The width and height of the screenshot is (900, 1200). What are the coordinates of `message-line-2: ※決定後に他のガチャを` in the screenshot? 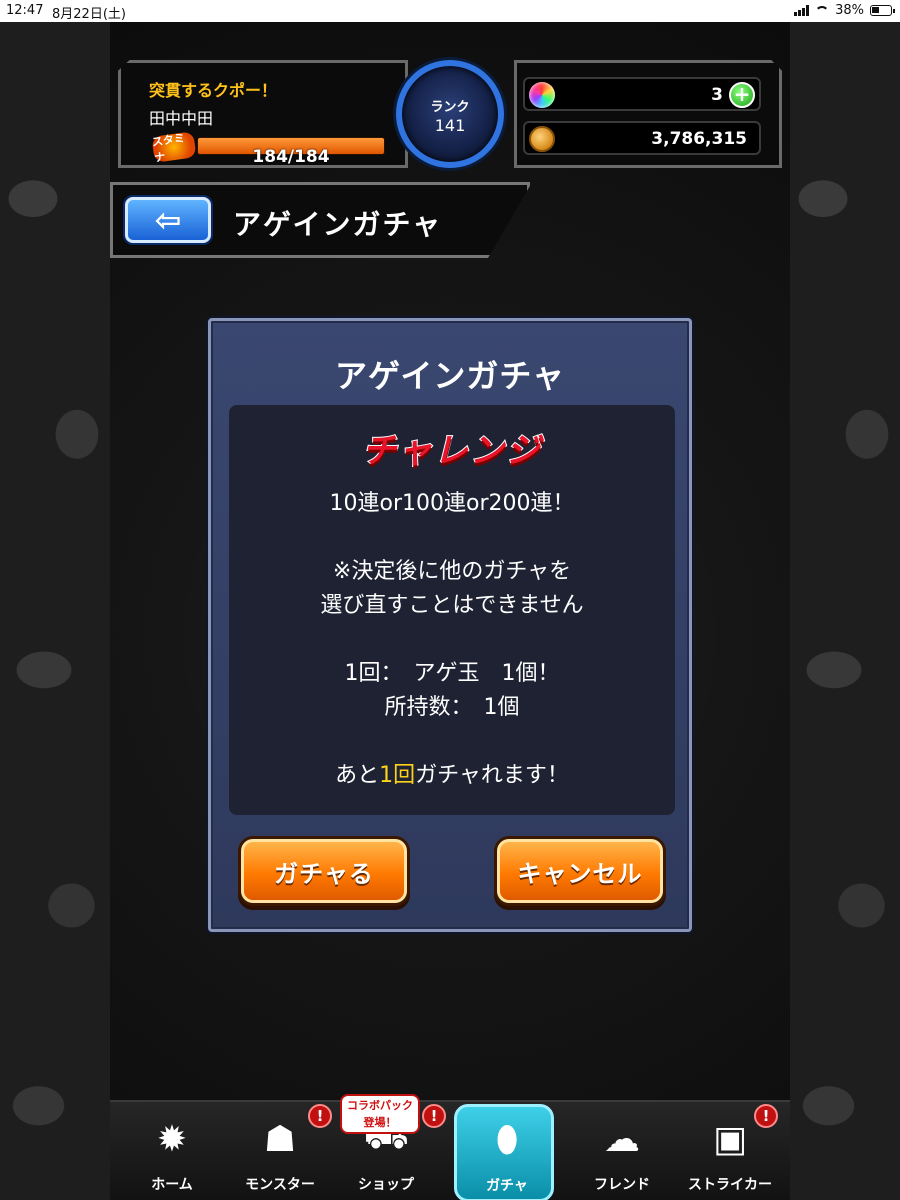 It's located at (452, 571).